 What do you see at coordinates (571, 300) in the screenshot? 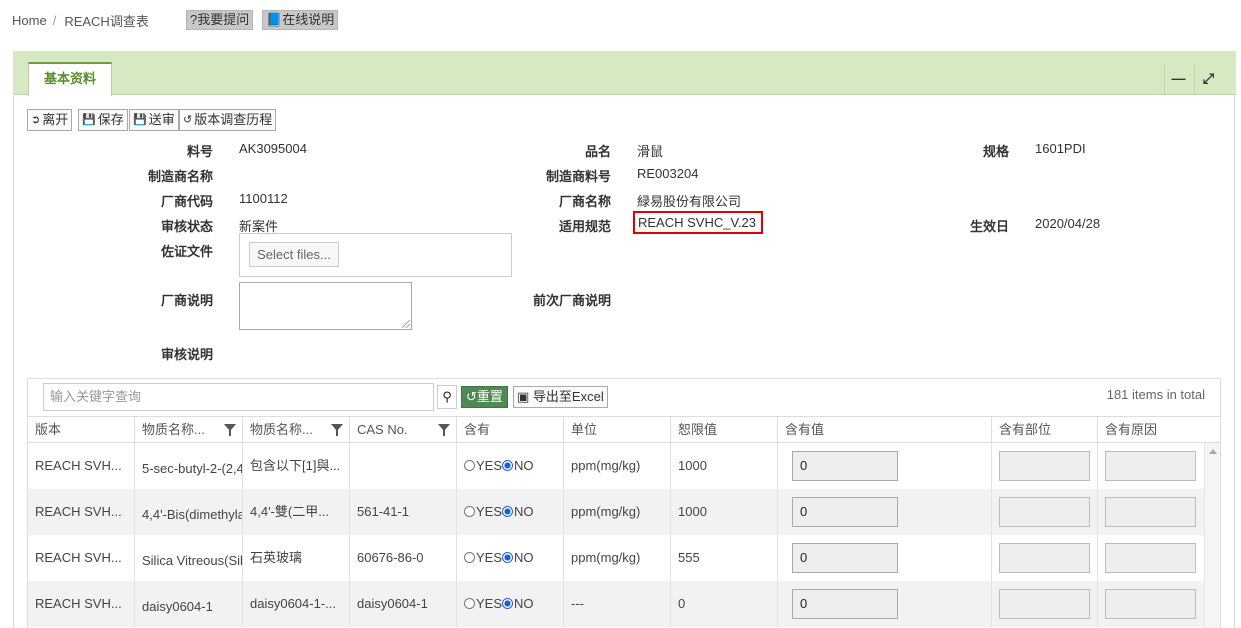
I see `previous-vendor-note-label: 前次厂商说明` at bounding box center [571, 300].